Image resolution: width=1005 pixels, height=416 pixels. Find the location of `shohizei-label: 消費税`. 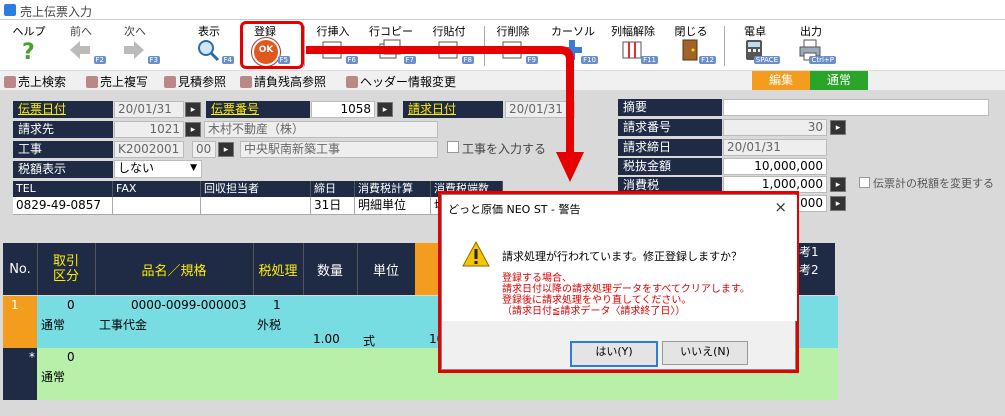

shohizei-label: 消費税 is located at coordinates (670, 185).